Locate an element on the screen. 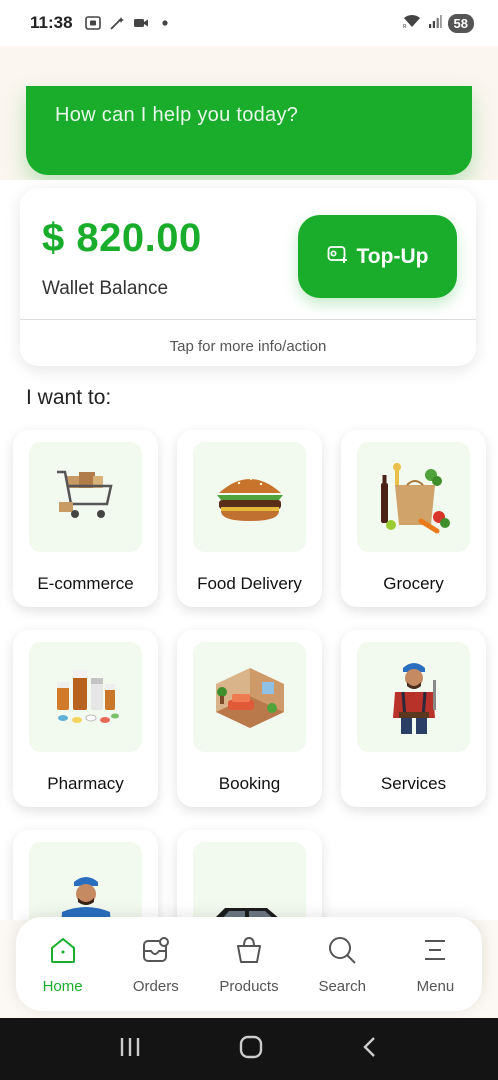 This screenshot has height=1080, width=498. signal-icon is located at coordinates (435, 23).